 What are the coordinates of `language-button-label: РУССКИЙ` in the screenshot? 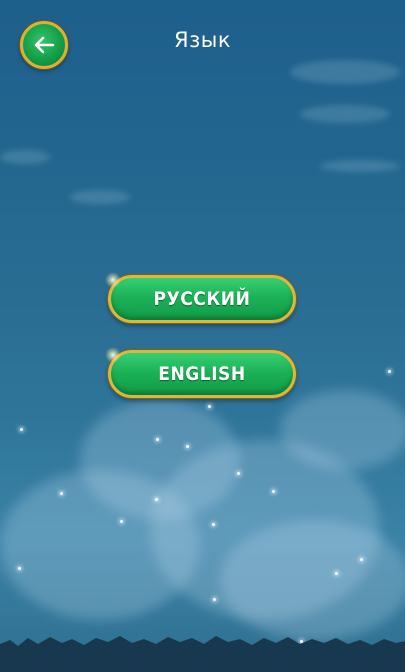 It's located at (202, 299).